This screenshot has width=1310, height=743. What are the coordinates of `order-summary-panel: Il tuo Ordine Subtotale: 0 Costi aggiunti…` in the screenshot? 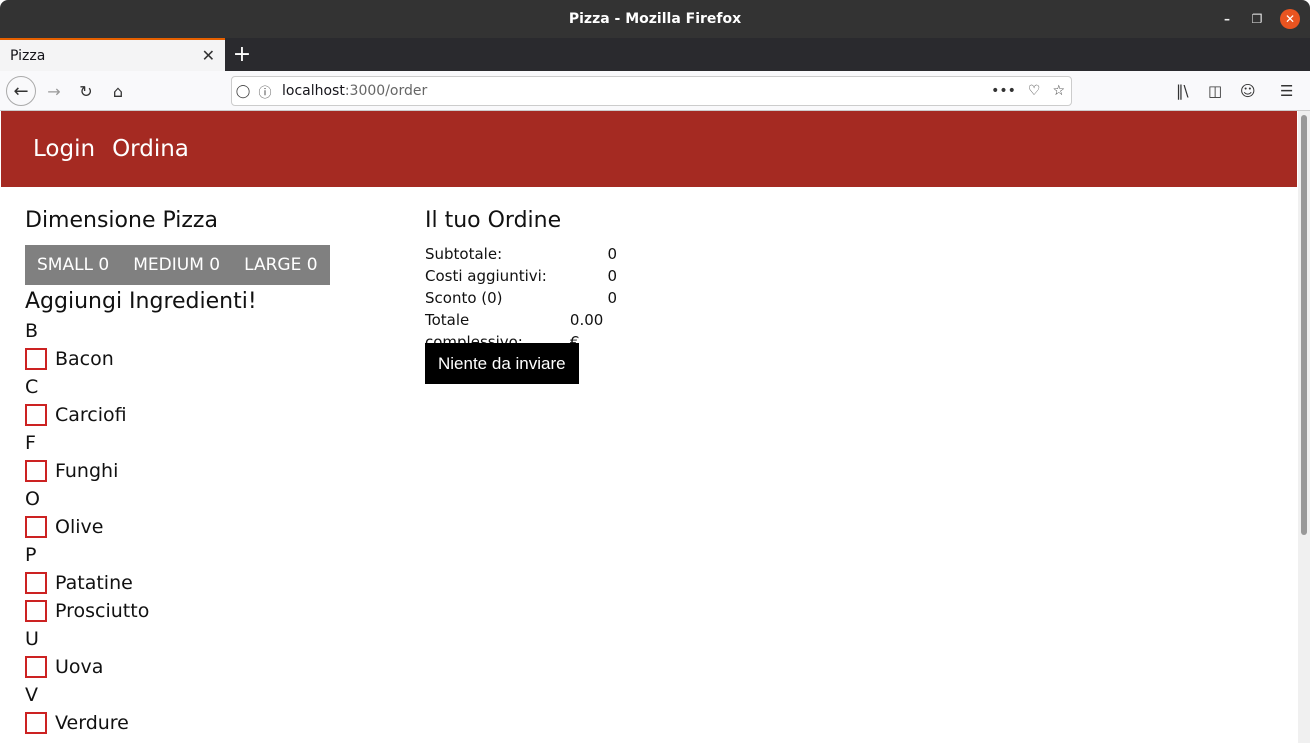 It's located at (625, 295).